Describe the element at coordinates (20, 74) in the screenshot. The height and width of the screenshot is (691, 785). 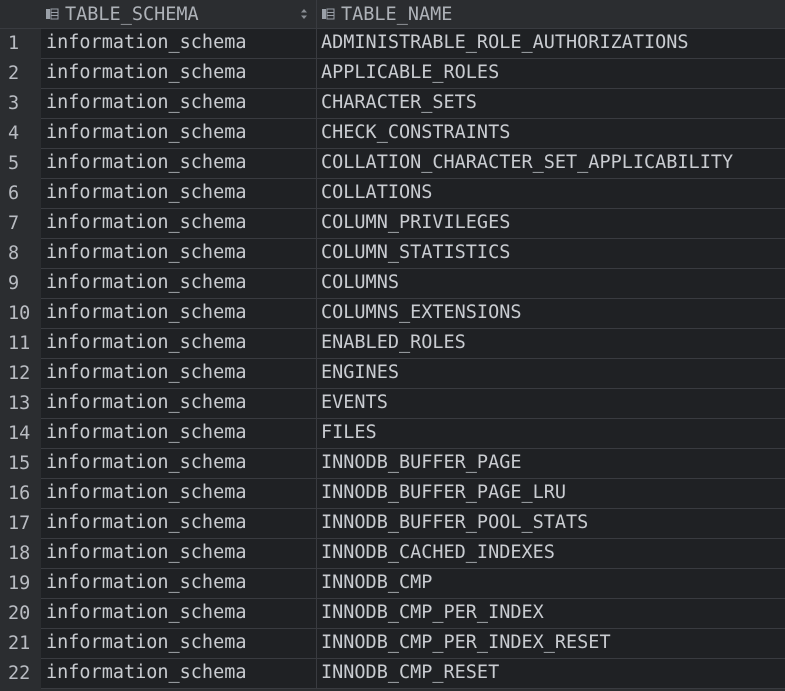
I see `row-number: 2` at that location.